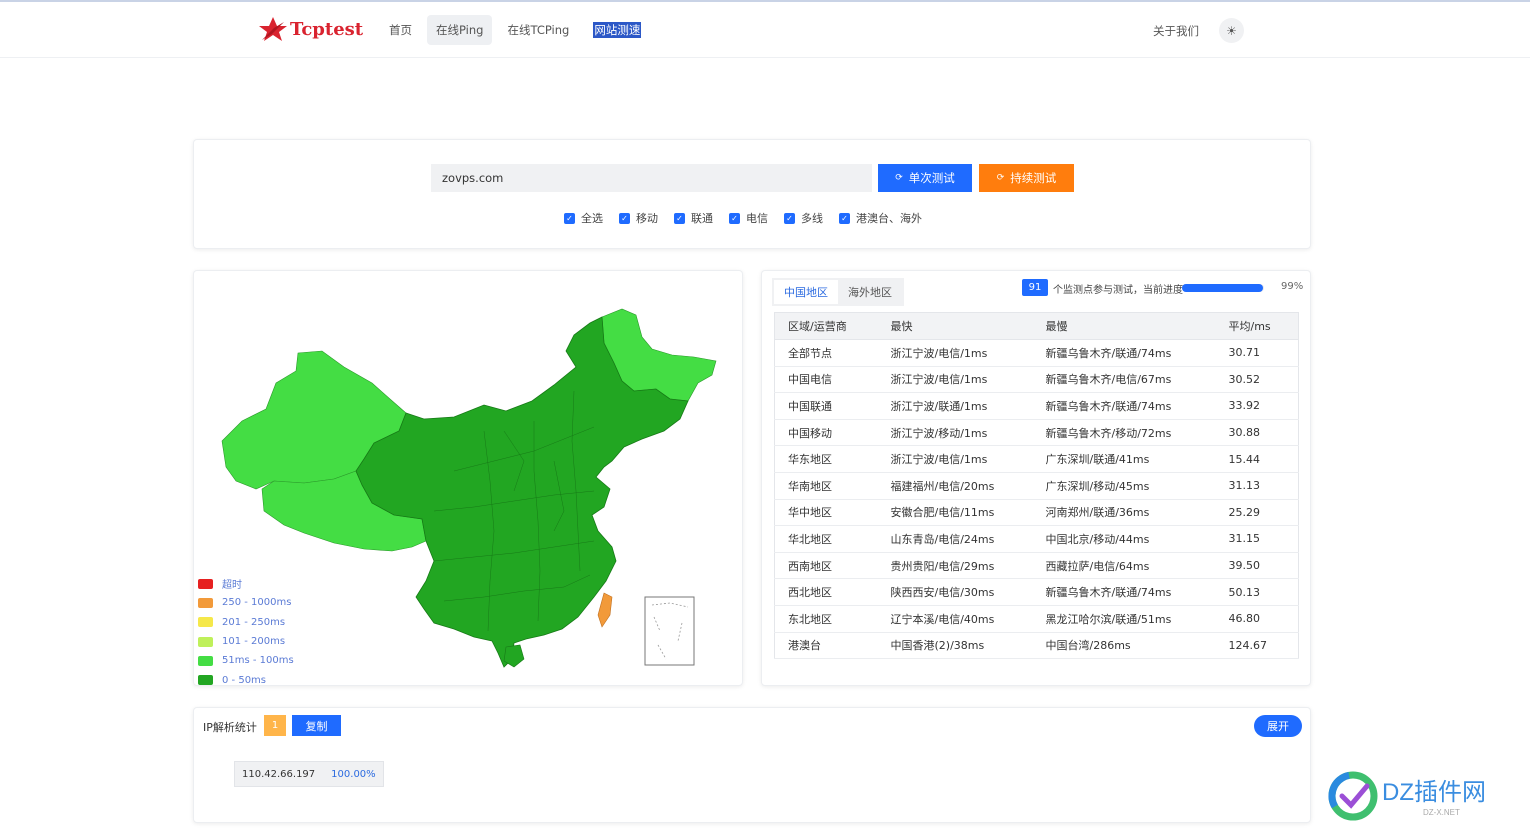 The width and height of the screenshot is (1530, 835). Describe the element at coordinates (592, 218) in the screenshot. I see `checkbox-label: 全选` at that location.